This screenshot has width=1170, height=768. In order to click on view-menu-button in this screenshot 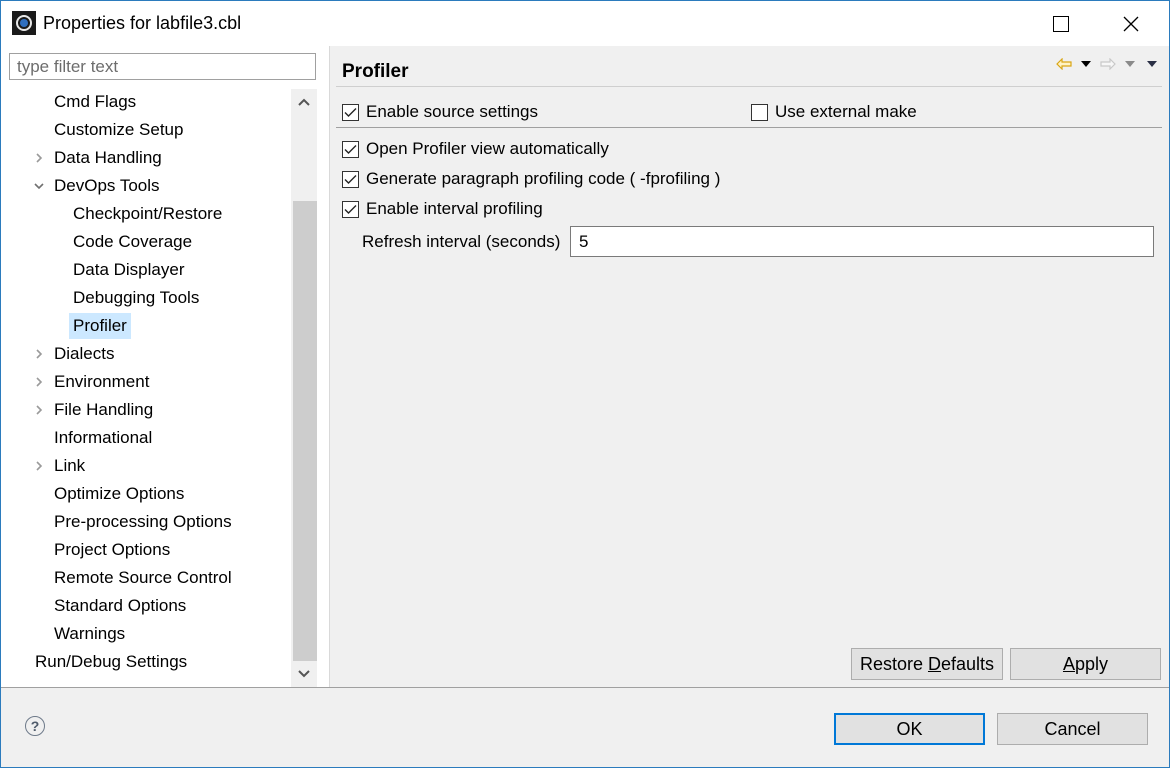, I will do `click(1152, 64)`.